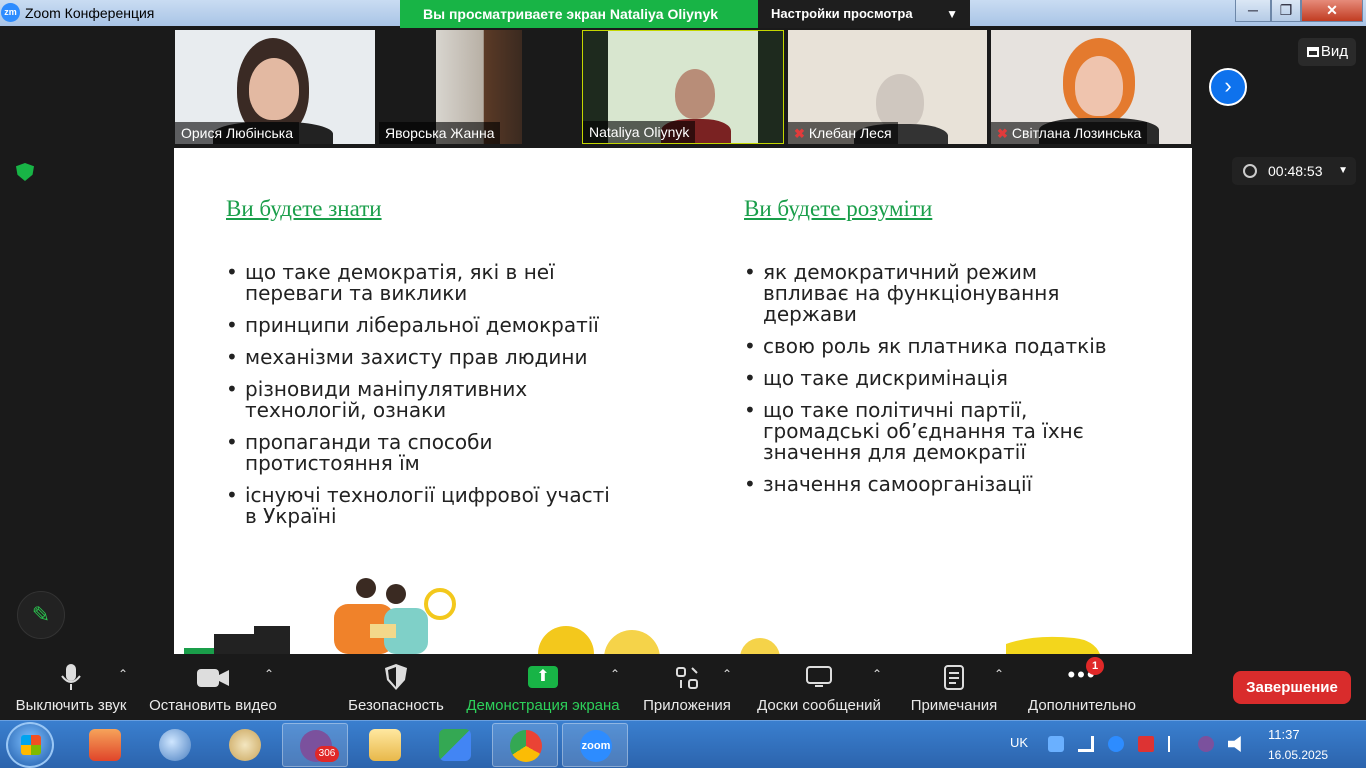 The image size is (1366, 768). Describe the element at coordinates (543, 705) in the screenshot. I see `share-label: Демонстрация экрана` at that location.